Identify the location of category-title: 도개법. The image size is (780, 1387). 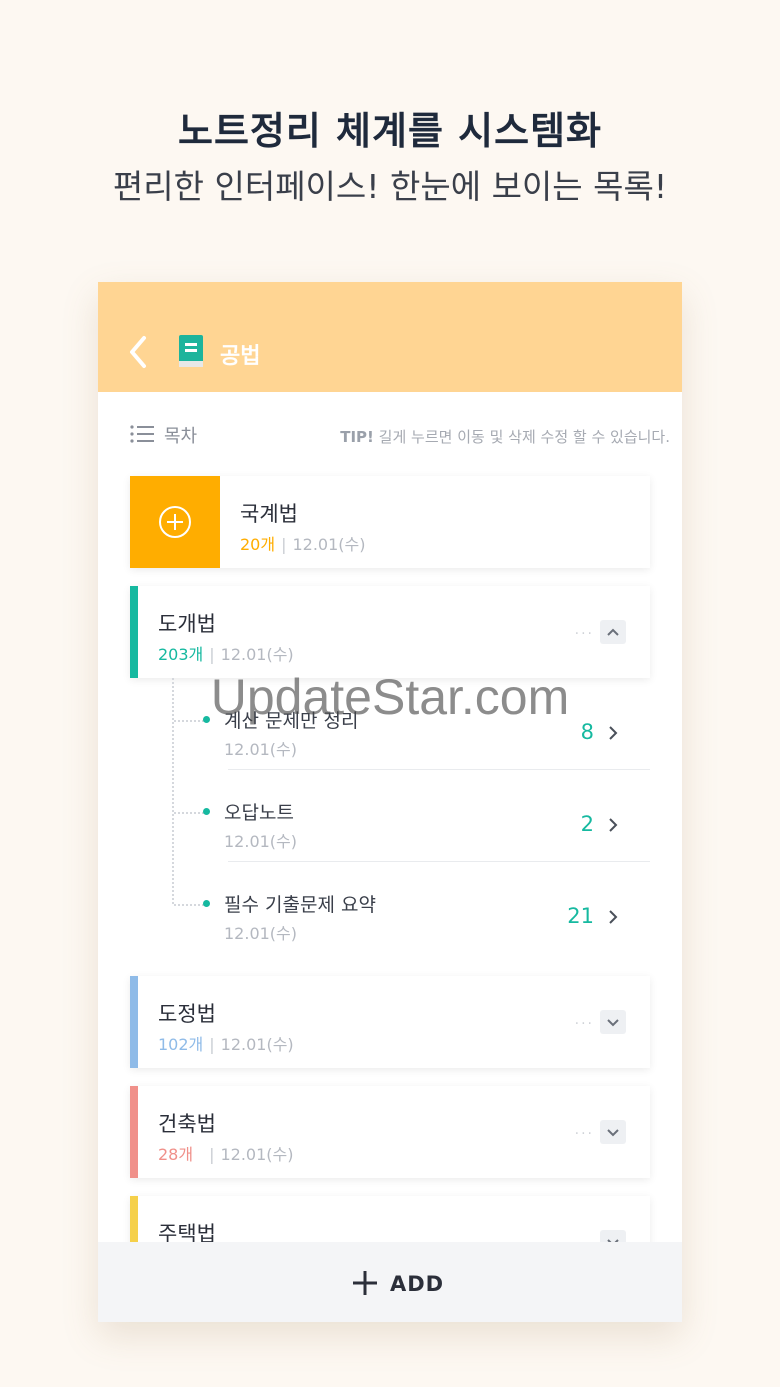
(187, 624).